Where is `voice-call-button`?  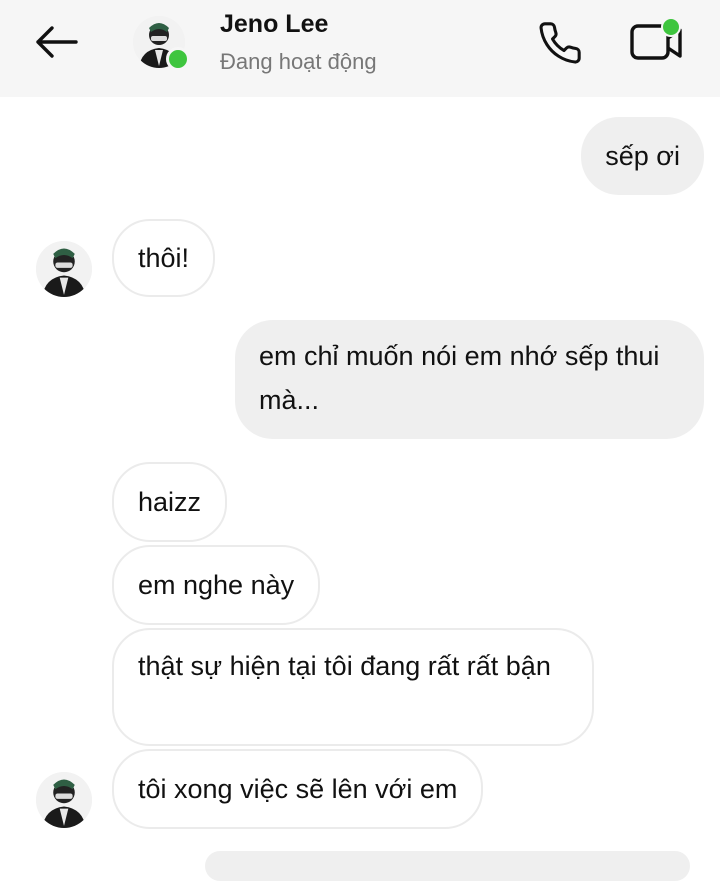 voice-call-button is located at coordinates (560, 43).